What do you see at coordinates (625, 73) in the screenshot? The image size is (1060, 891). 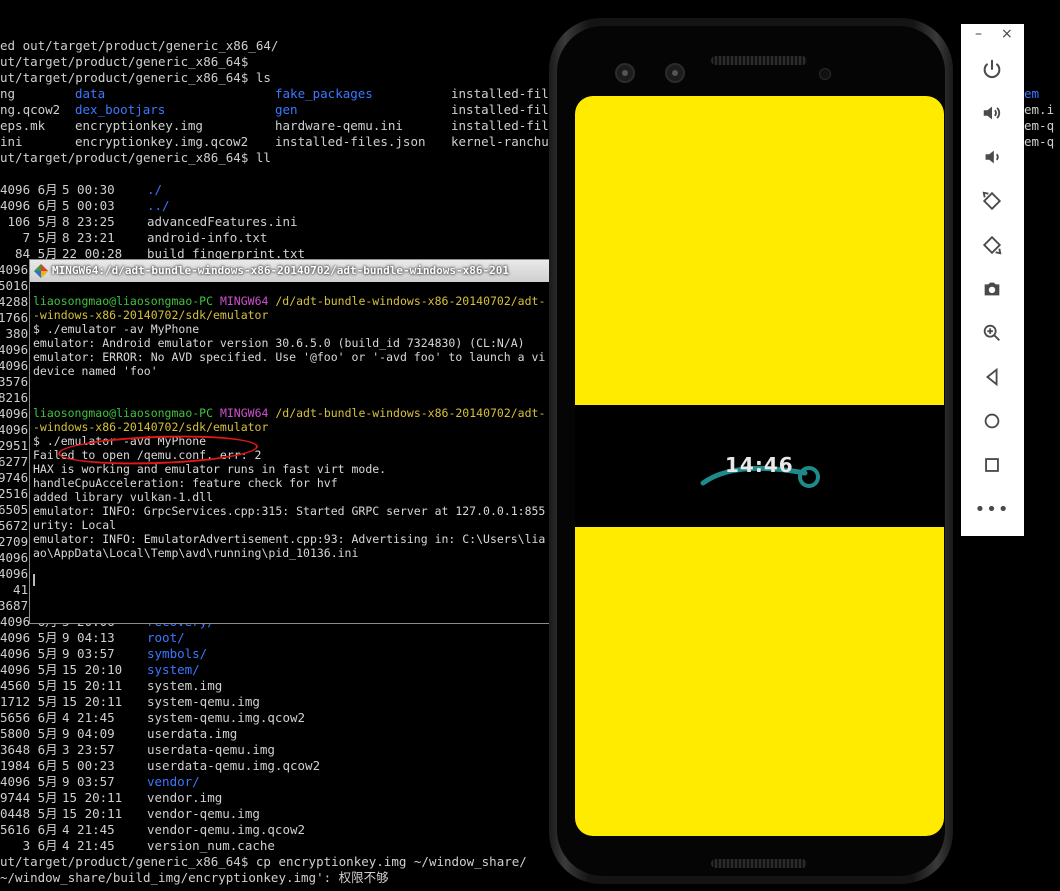 I see `front-camera-icon` at bounding box center [625, 73].